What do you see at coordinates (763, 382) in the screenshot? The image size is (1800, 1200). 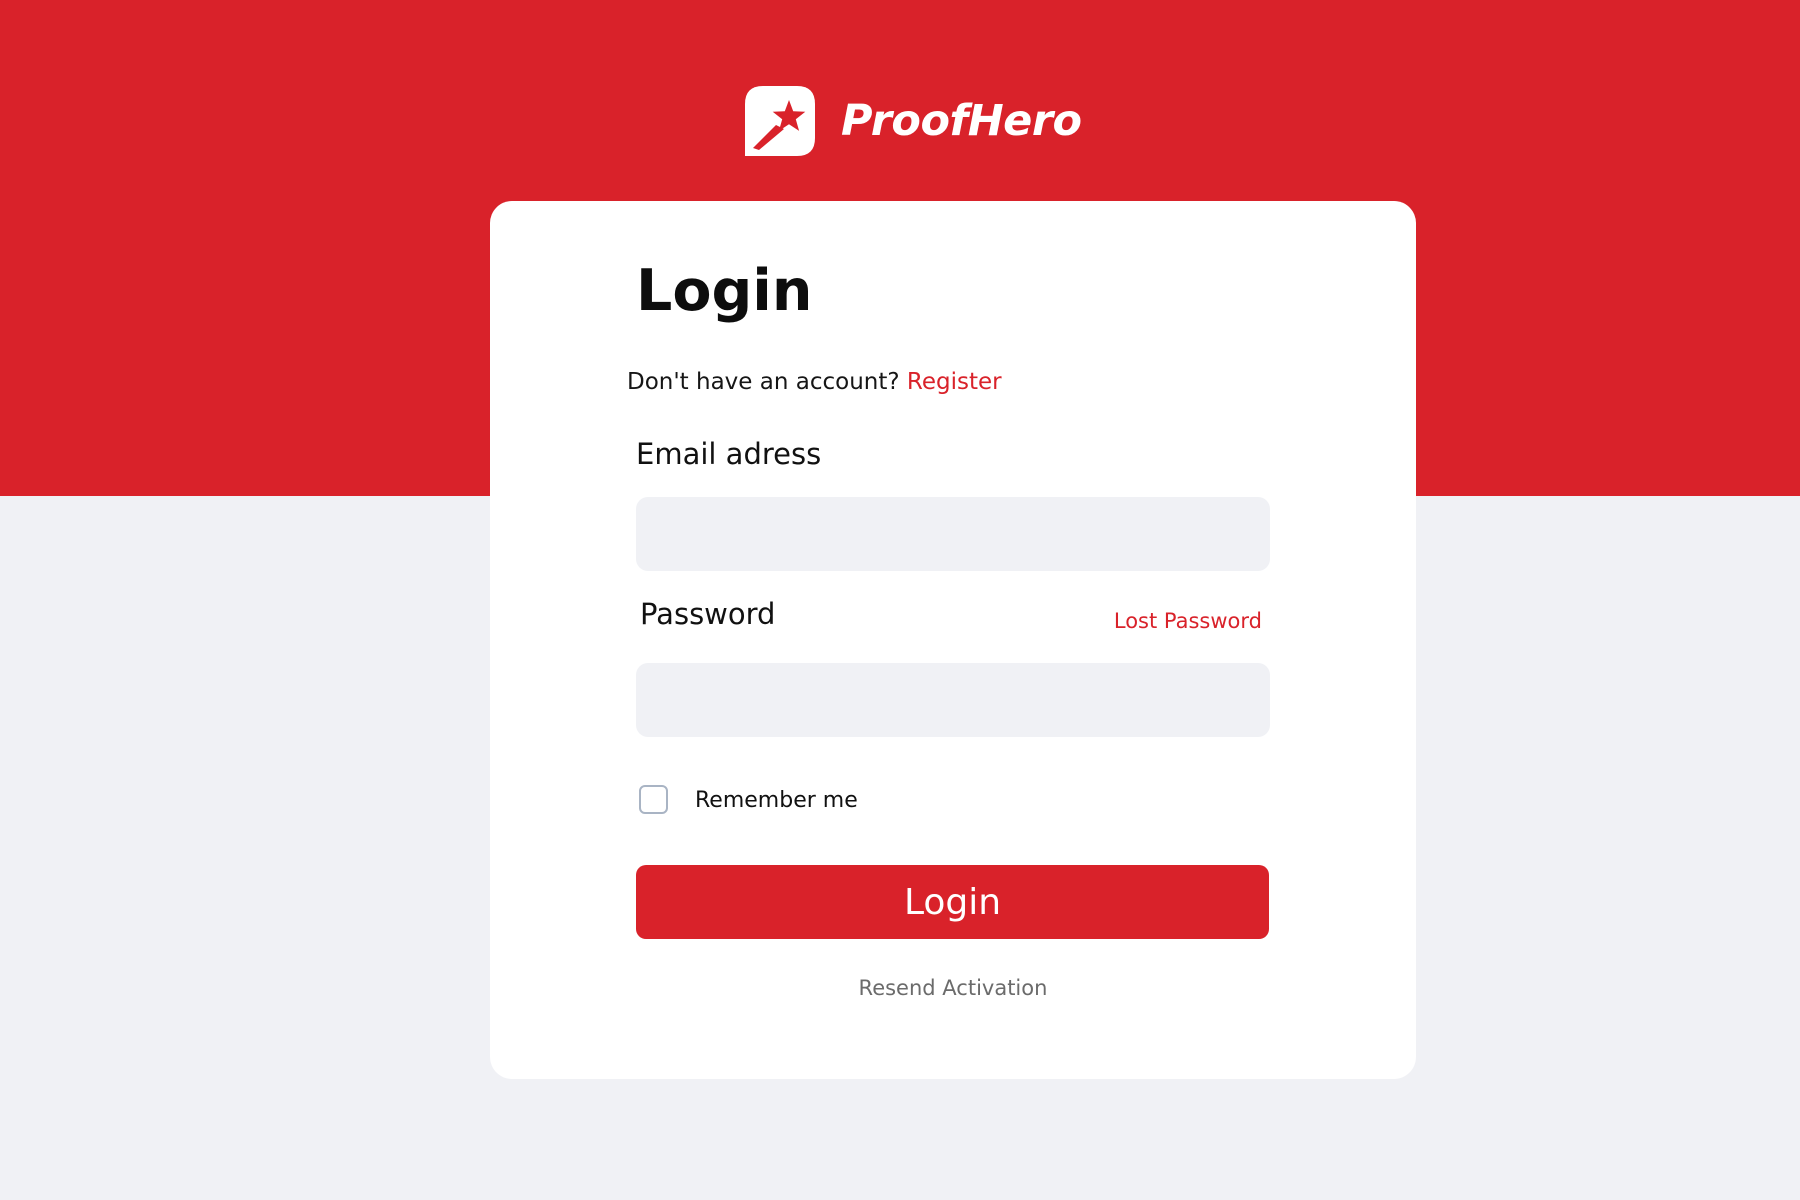 I see `no-account-text: Don't have an account?` at bounding box center [763, 382].